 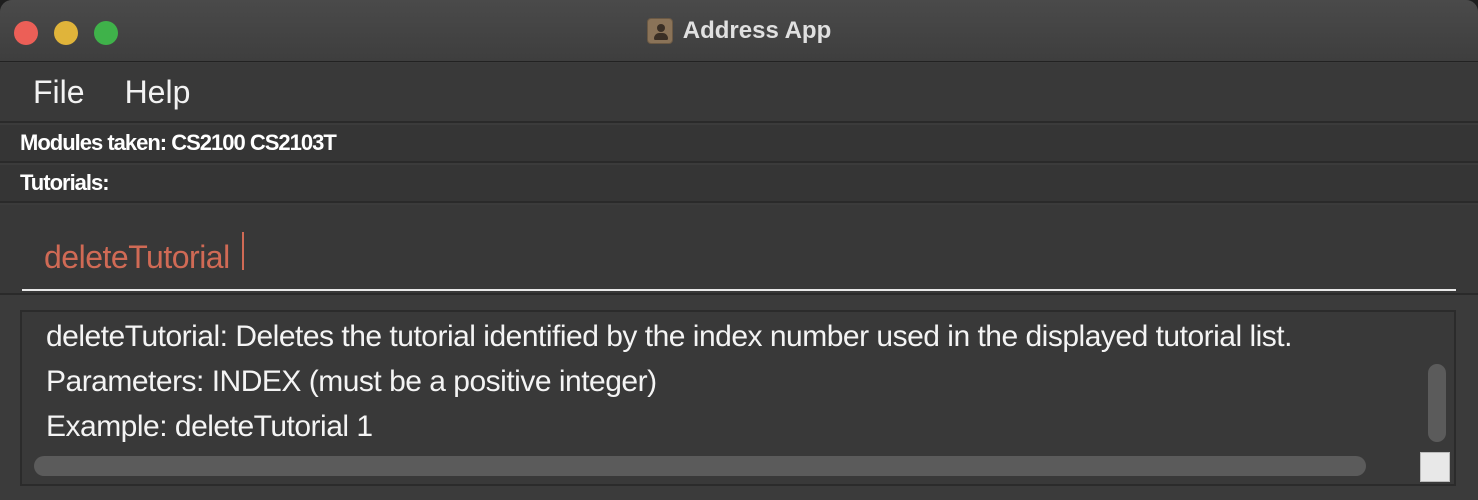 I want to click on vertical-scrollbar, so click(x=1437, y=403).